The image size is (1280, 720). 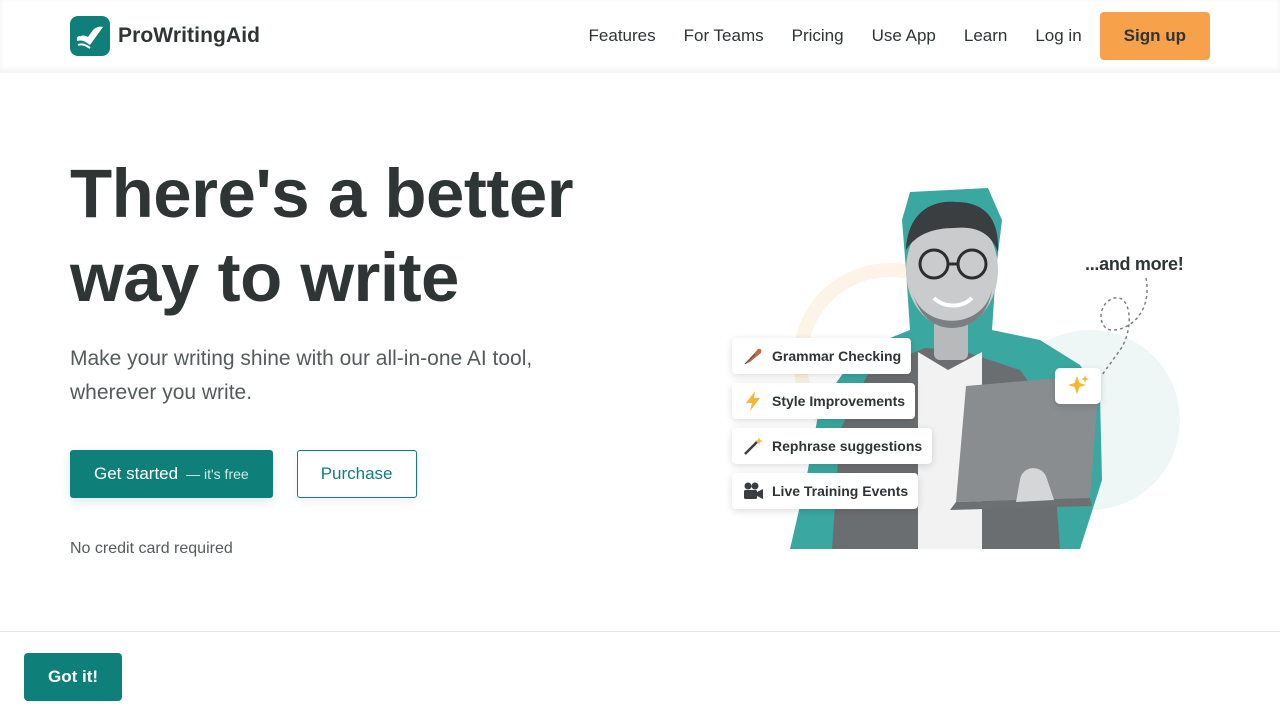 I want to click on cookie-banner: Got it!, so click(x=640, y=675).